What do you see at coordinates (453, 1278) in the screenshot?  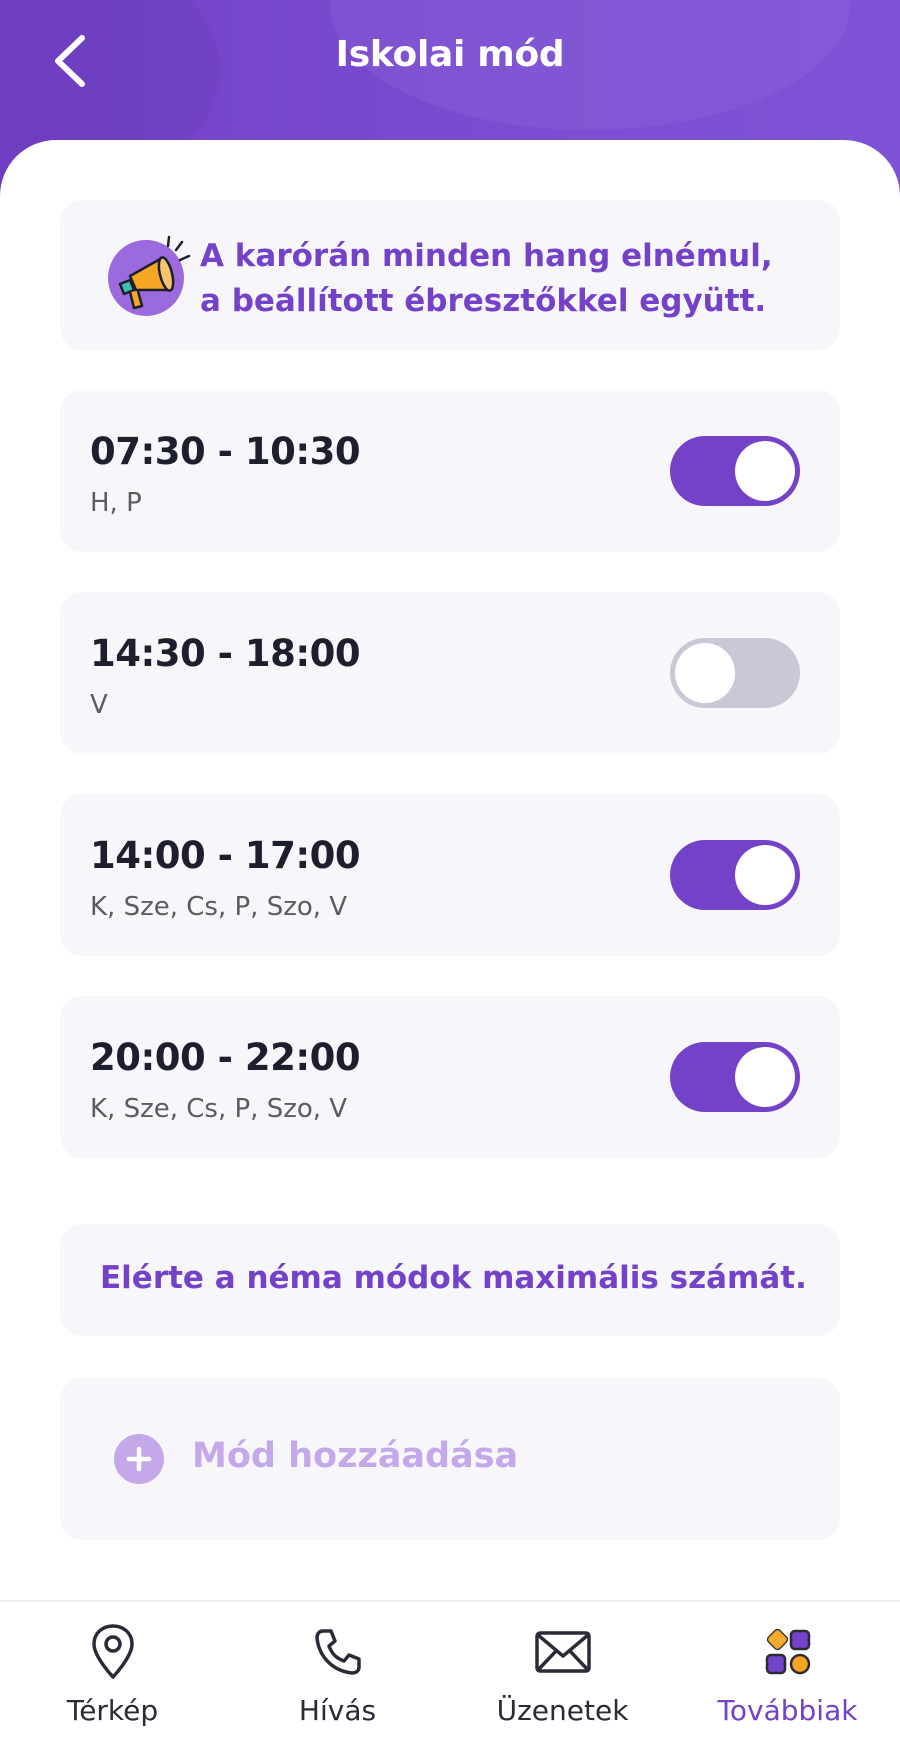 I see `limit-message: Elérte a néma módok maximális számát.` at bounding box center [453, 1278].